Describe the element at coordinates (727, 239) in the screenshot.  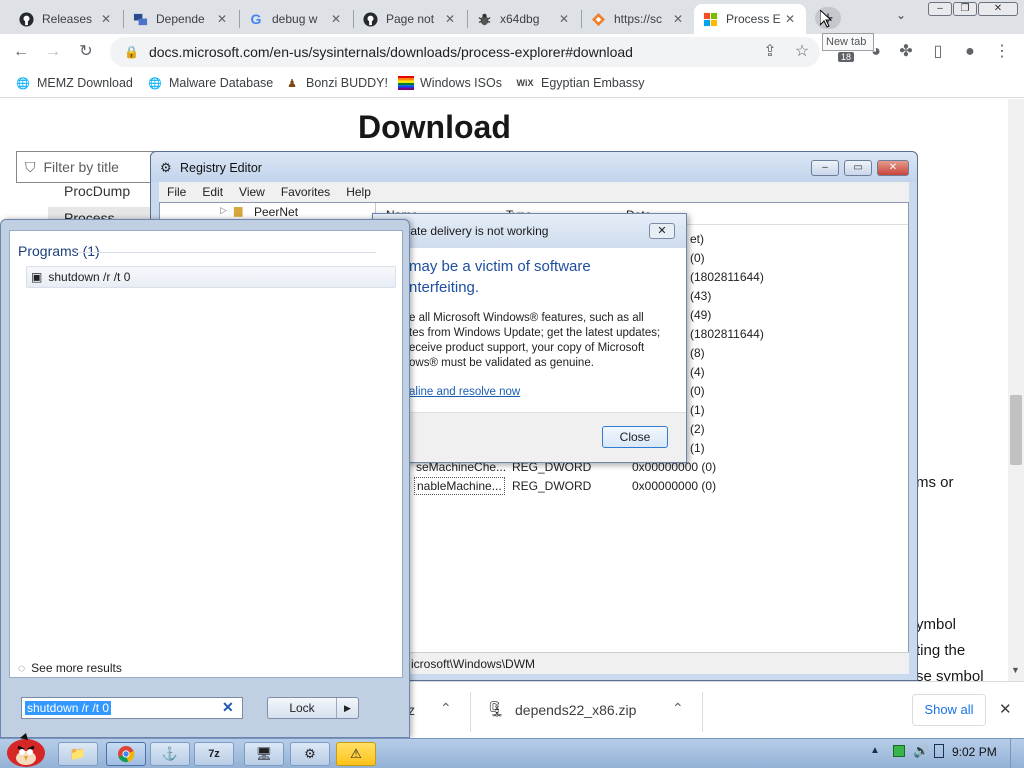
I see `data-value: et)` at that location.